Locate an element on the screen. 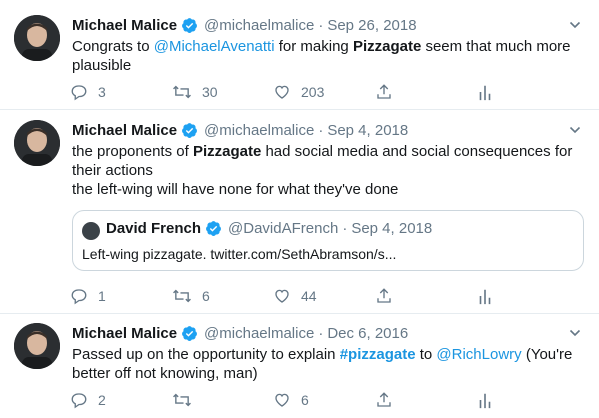  like-count: 6 is located at coordinates (305, 400).